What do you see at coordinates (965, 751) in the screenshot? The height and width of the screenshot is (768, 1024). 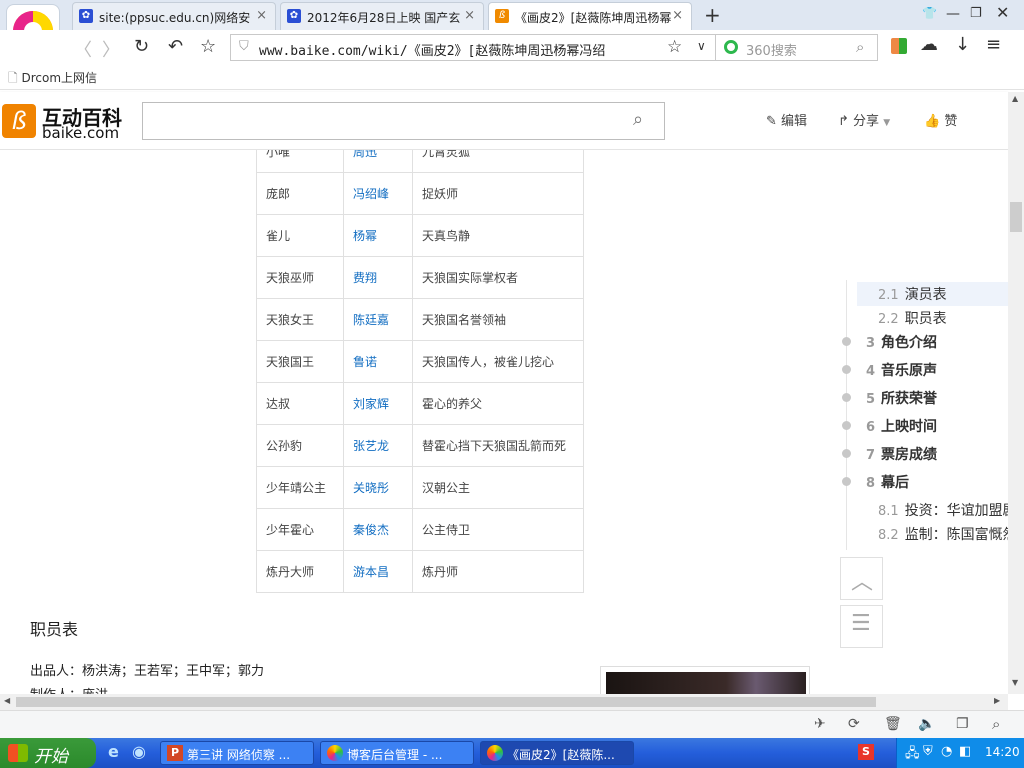 I see `tray-app-icon: ◧` at bounding box center [965, 751].